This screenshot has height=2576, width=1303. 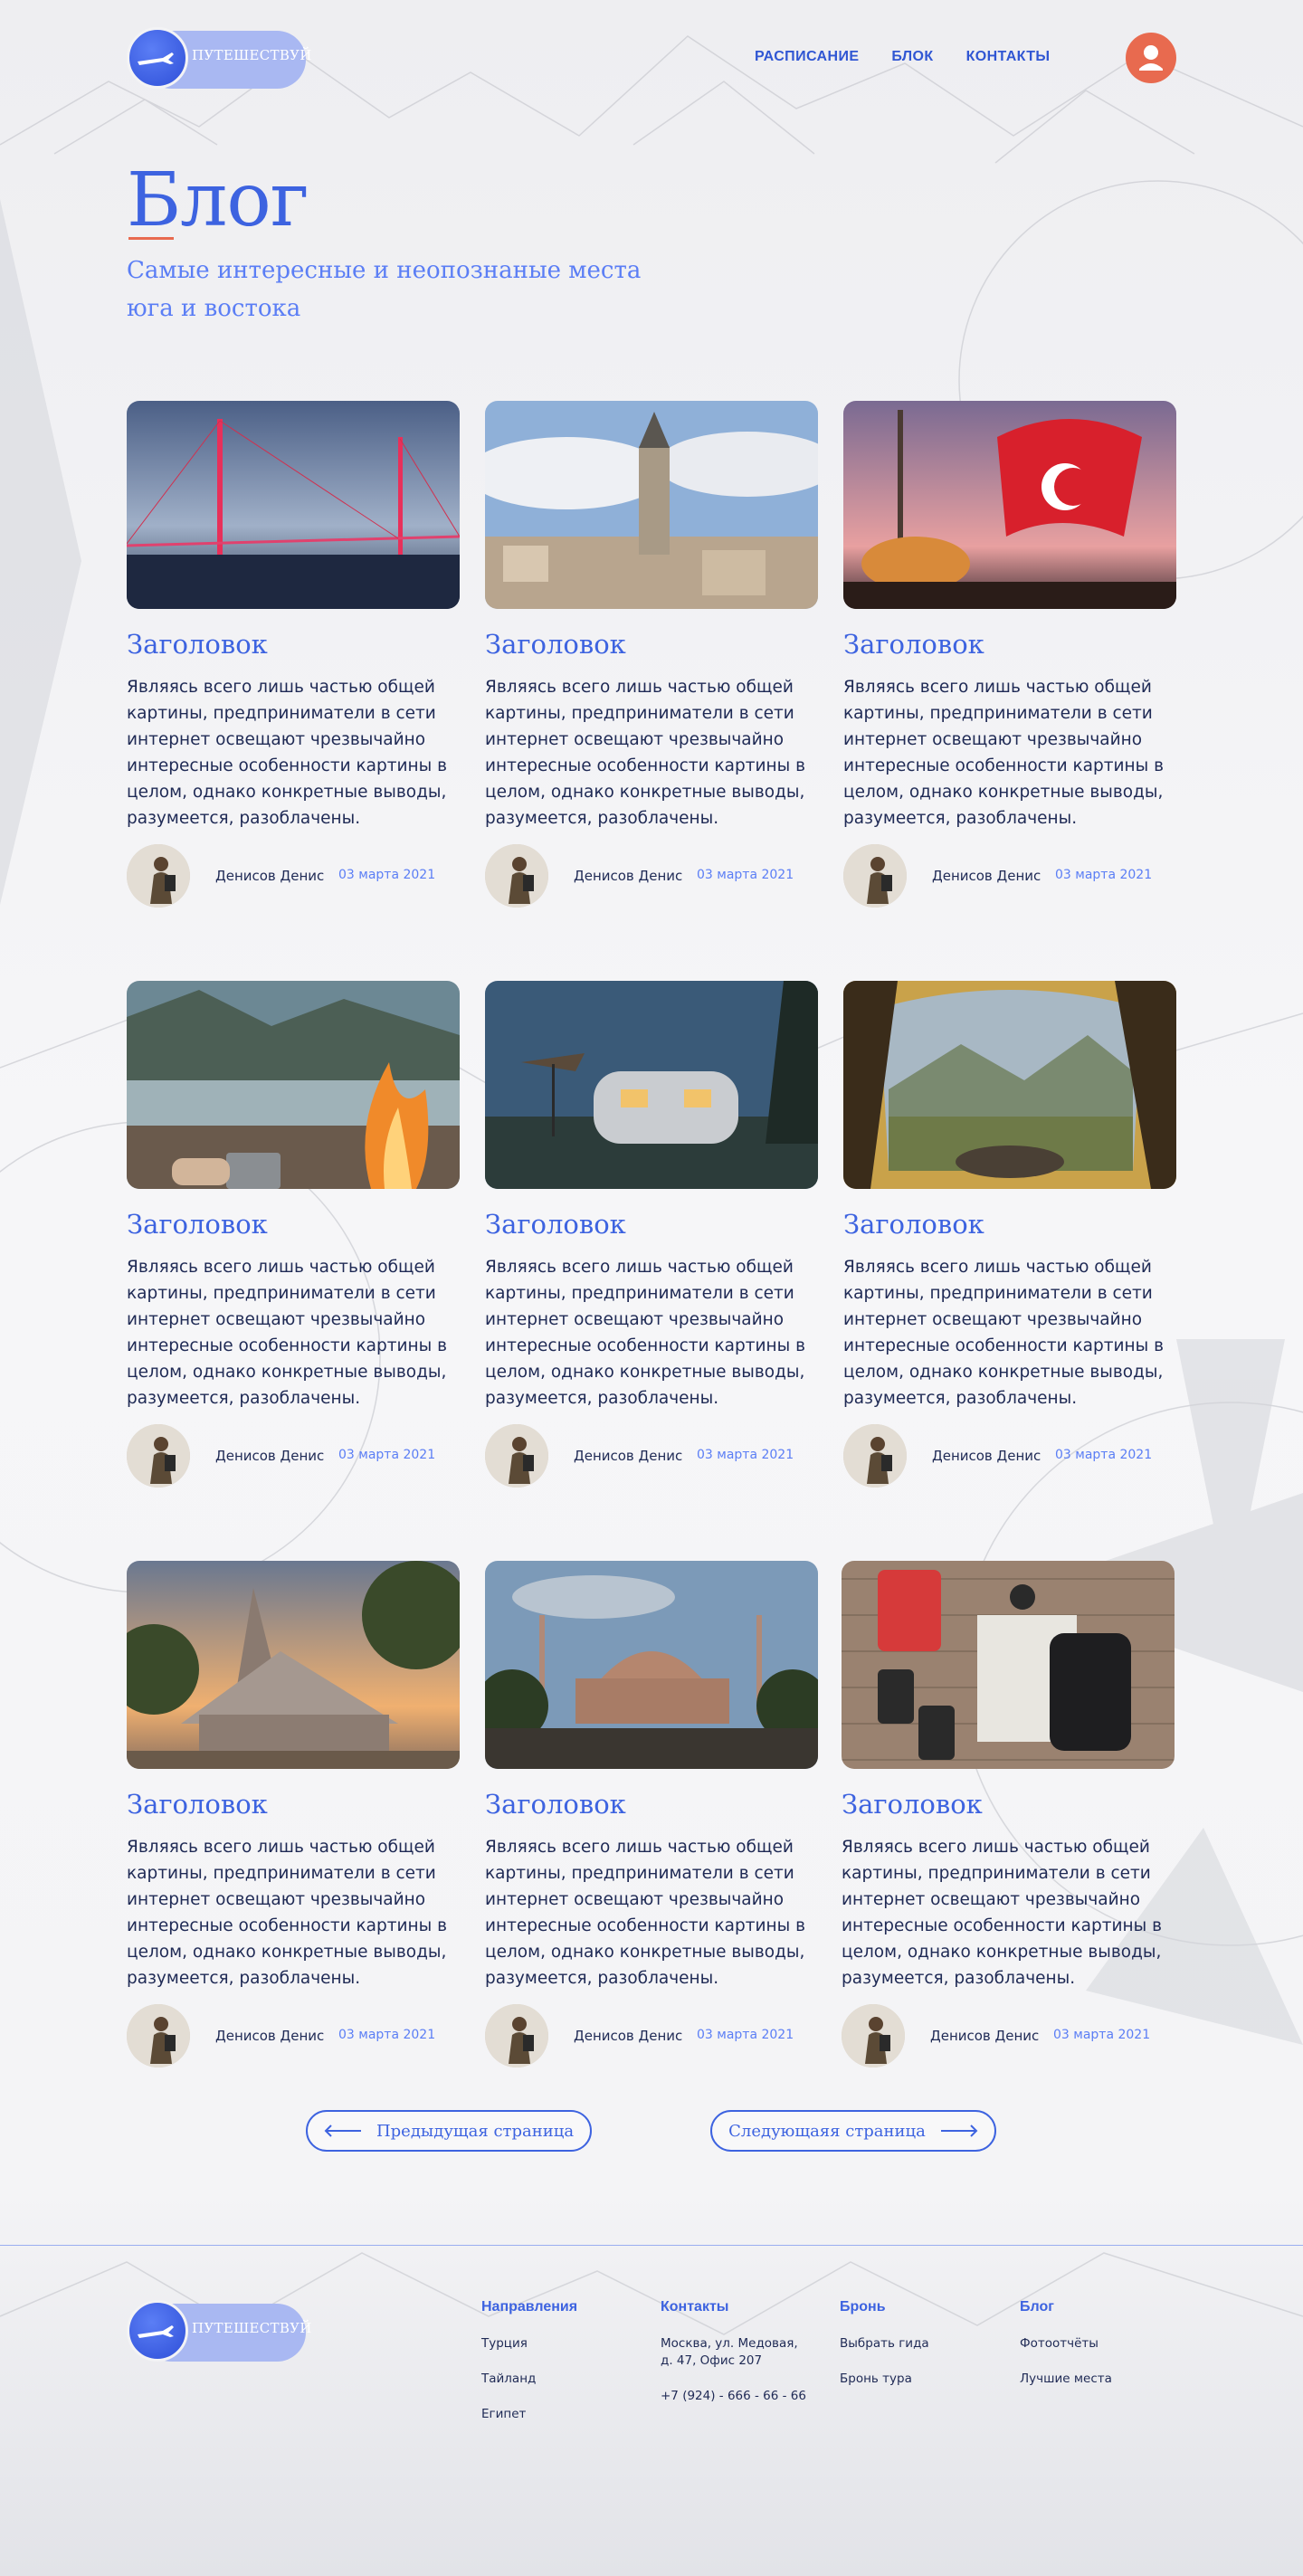 I want to click on footer-column-directions: Направления Турция Тайланд Египет, so click(x=529, y=2370).